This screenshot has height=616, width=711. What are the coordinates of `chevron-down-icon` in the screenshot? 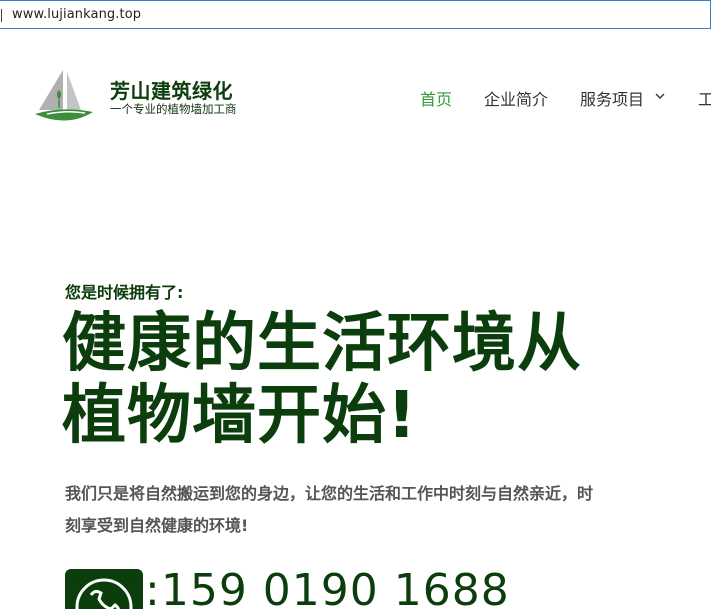 It's located at (660, 96).